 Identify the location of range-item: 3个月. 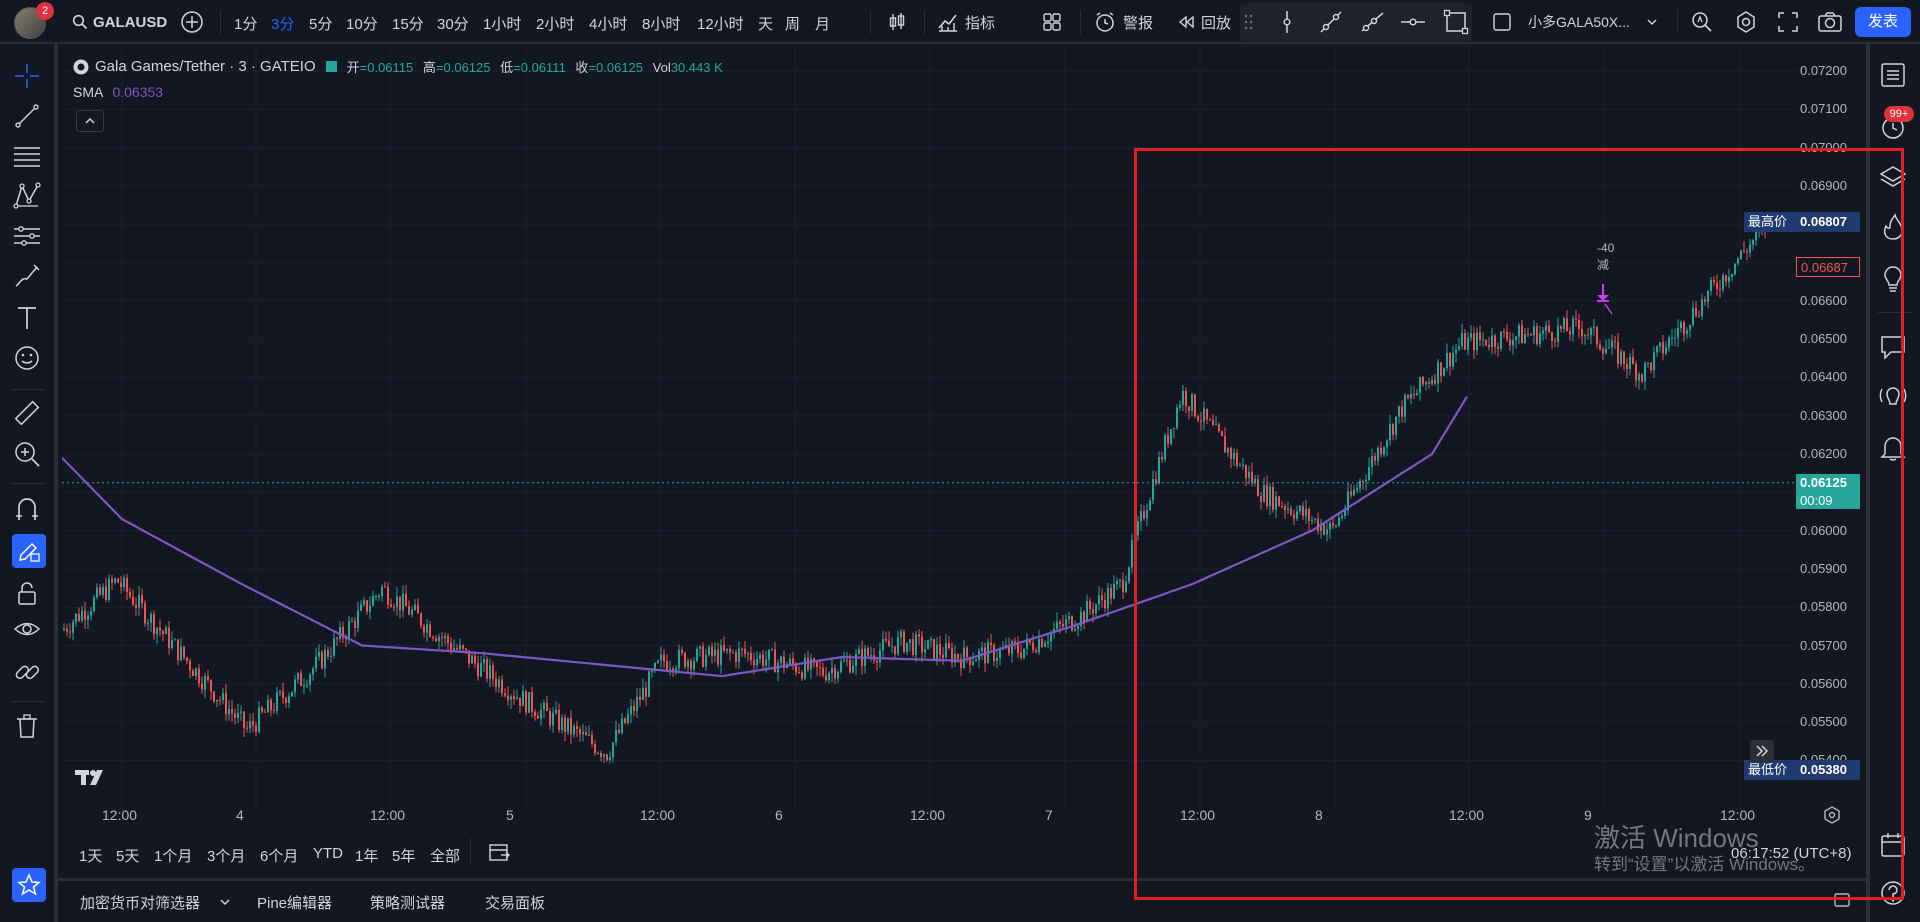
(226, 855).